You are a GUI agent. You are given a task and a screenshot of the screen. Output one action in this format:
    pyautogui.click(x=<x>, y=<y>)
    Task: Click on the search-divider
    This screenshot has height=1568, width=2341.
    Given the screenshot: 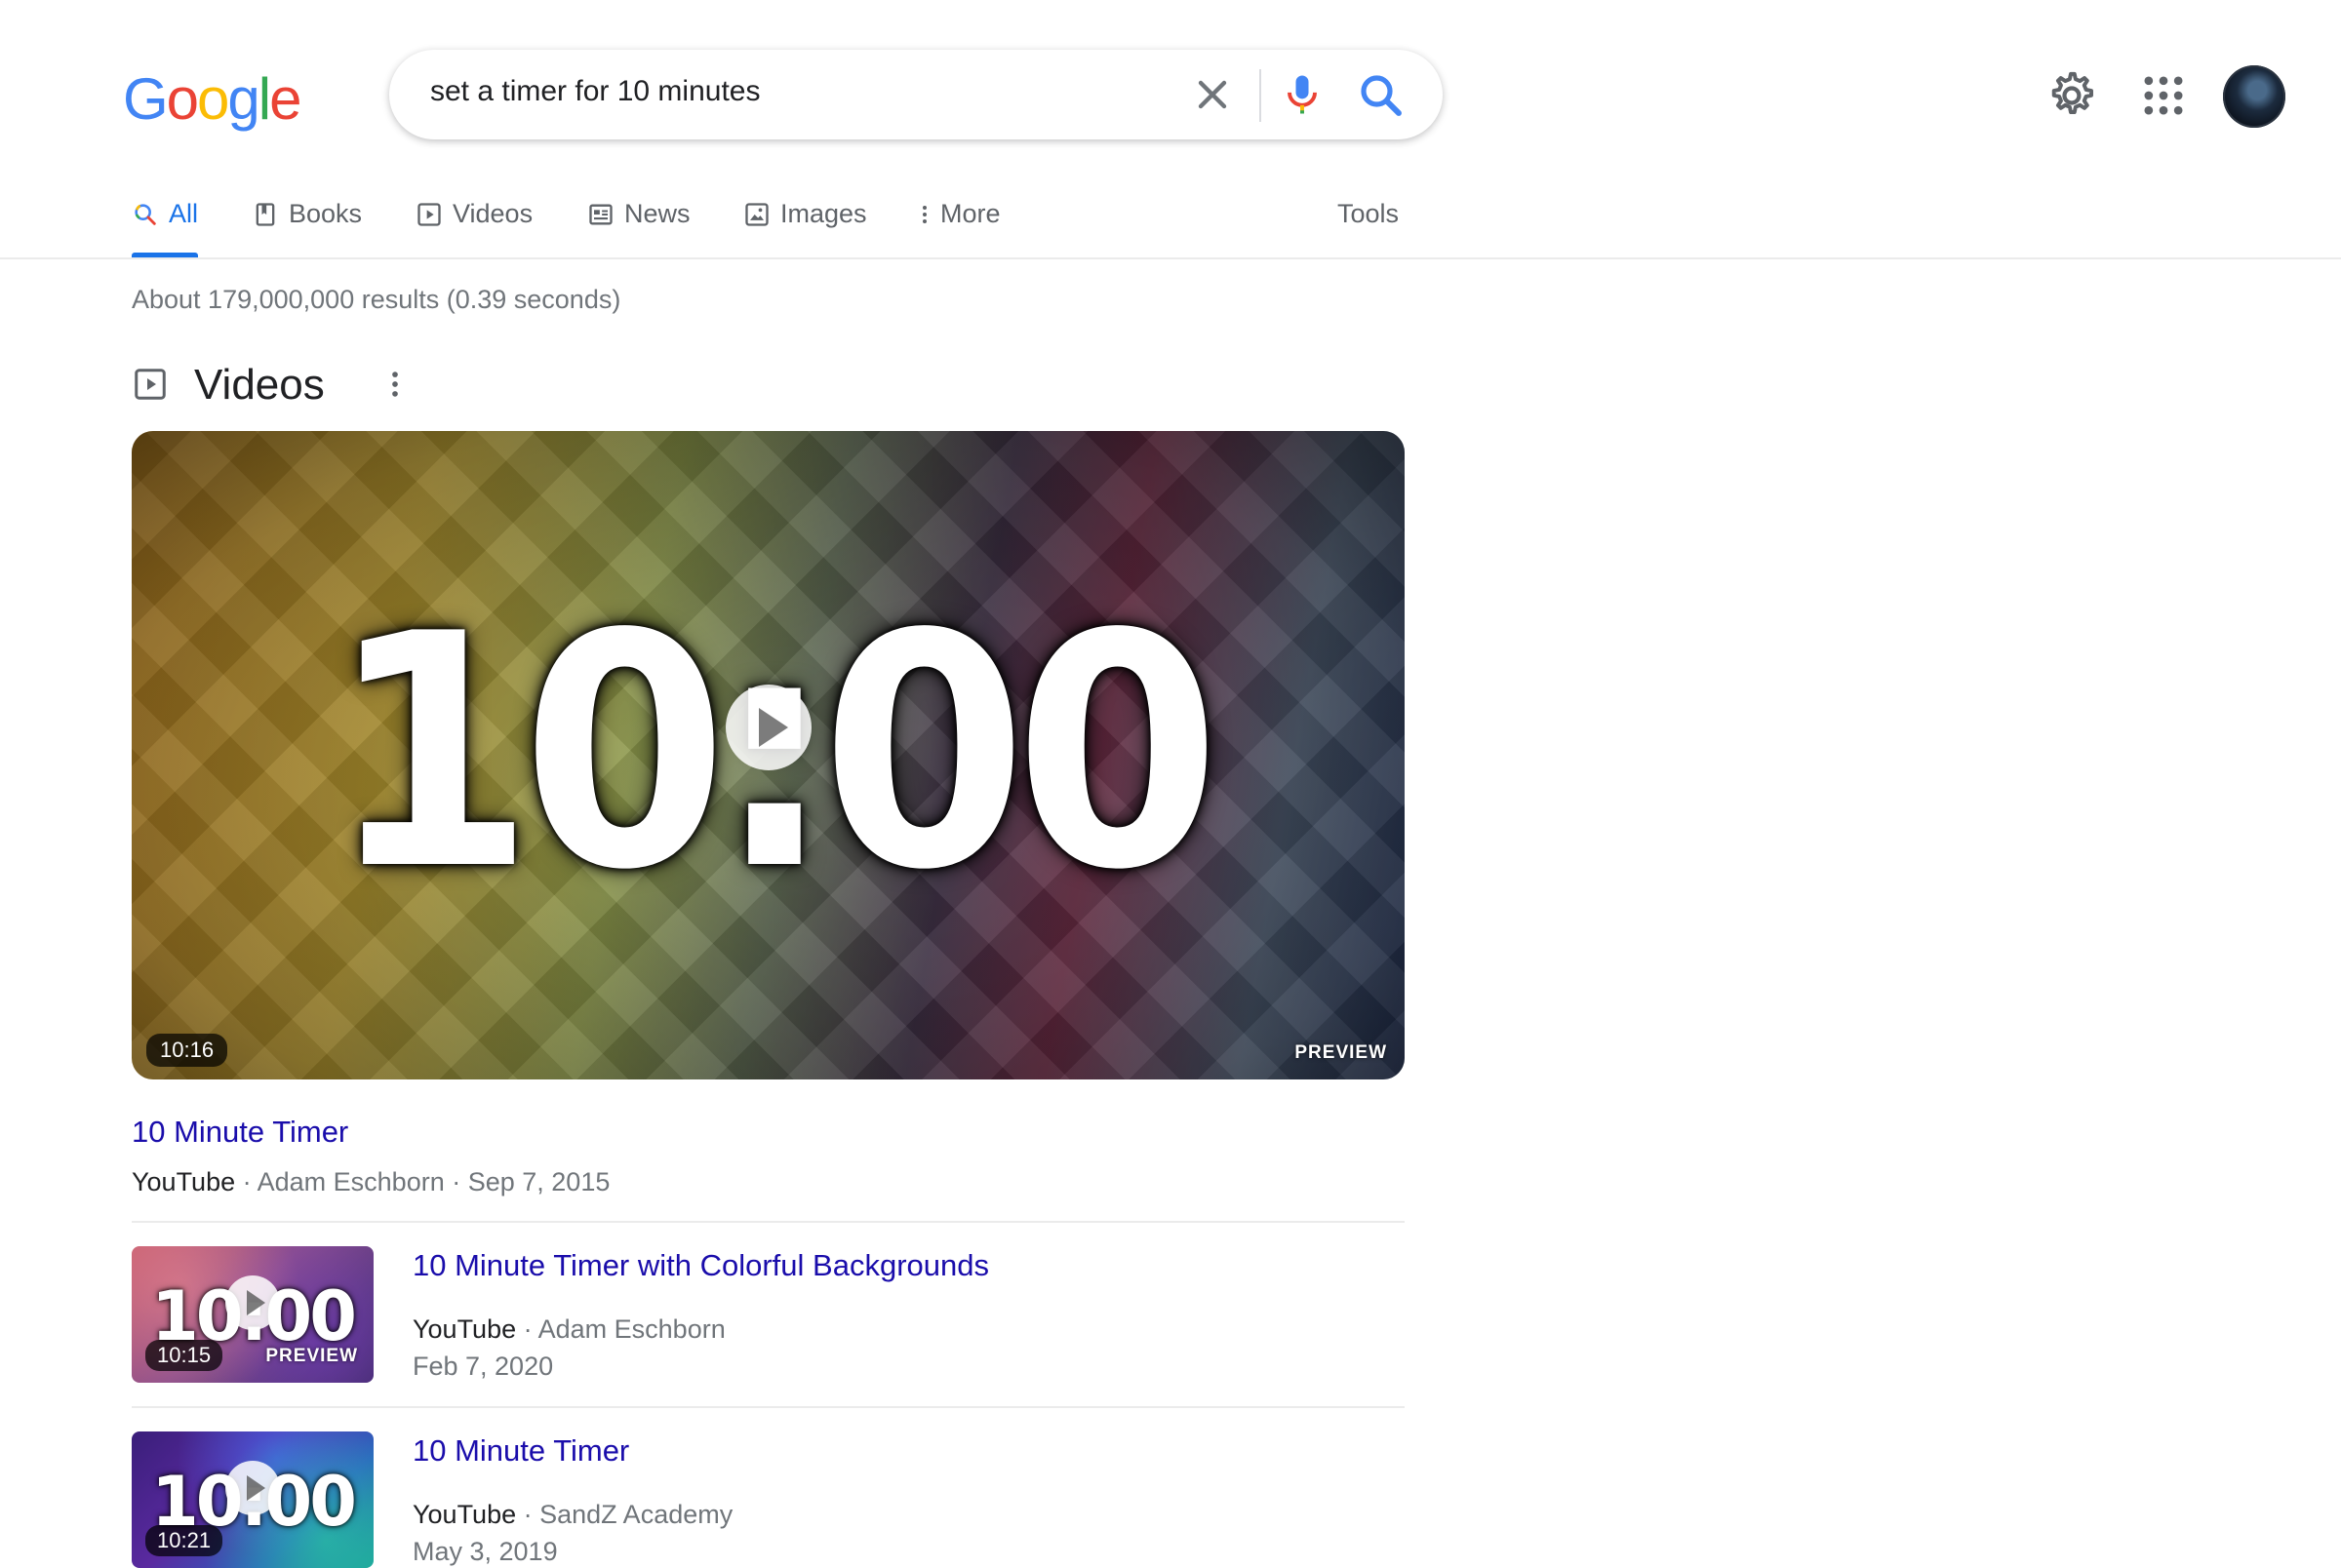 What is the action you would take?
    pyautogui.click(x=1260, y=95)
    